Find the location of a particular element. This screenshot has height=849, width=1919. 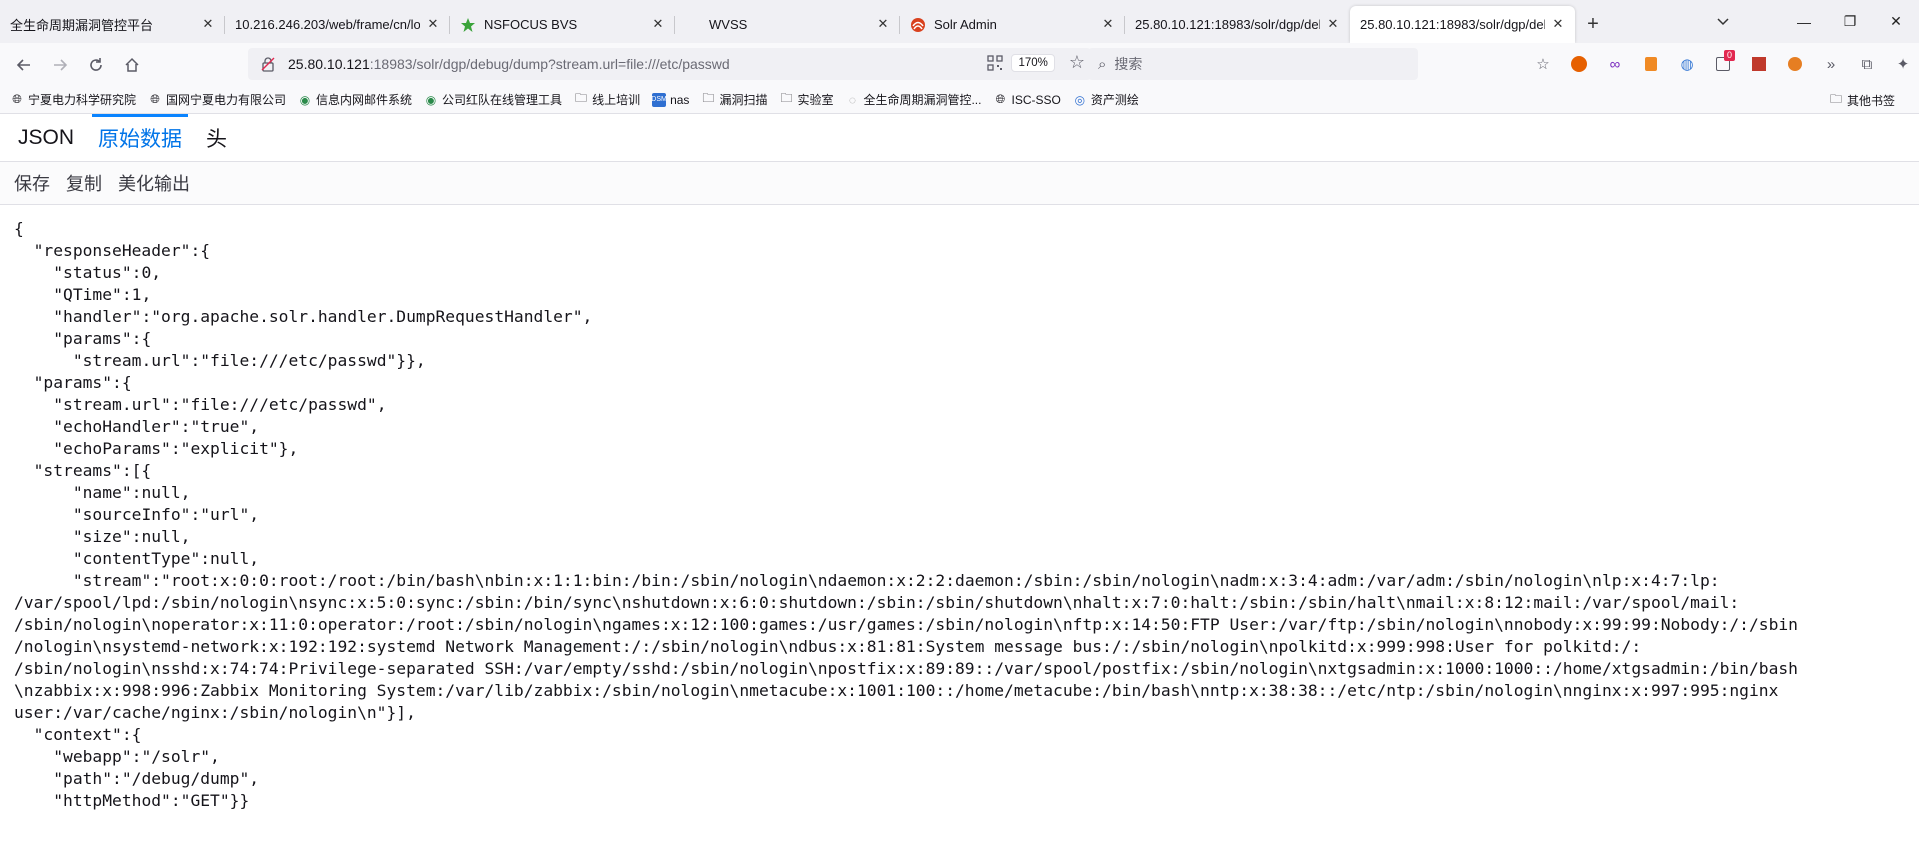

browser-tab: 25.80.10.121:18983/solr/dgp/deb ✕ is located at coordinates (1237, 24).